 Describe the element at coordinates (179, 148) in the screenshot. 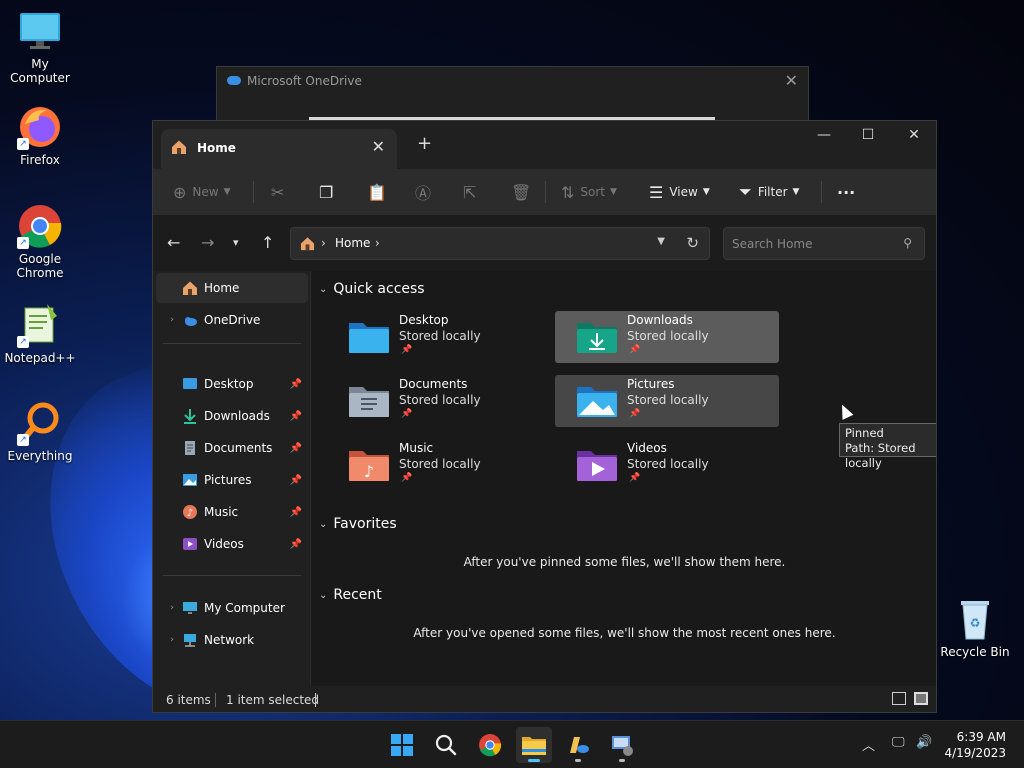

I see `home-icon` at that location.